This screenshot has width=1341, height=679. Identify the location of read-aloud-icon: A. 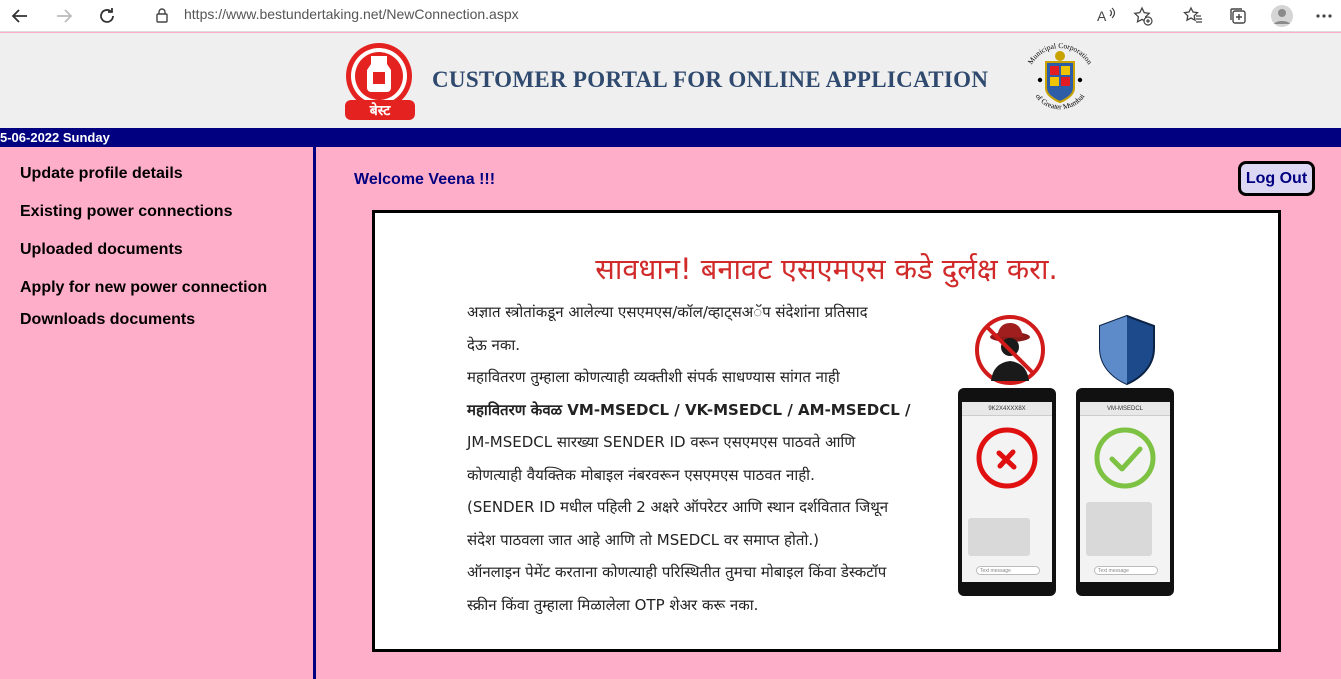
(1107, 16).